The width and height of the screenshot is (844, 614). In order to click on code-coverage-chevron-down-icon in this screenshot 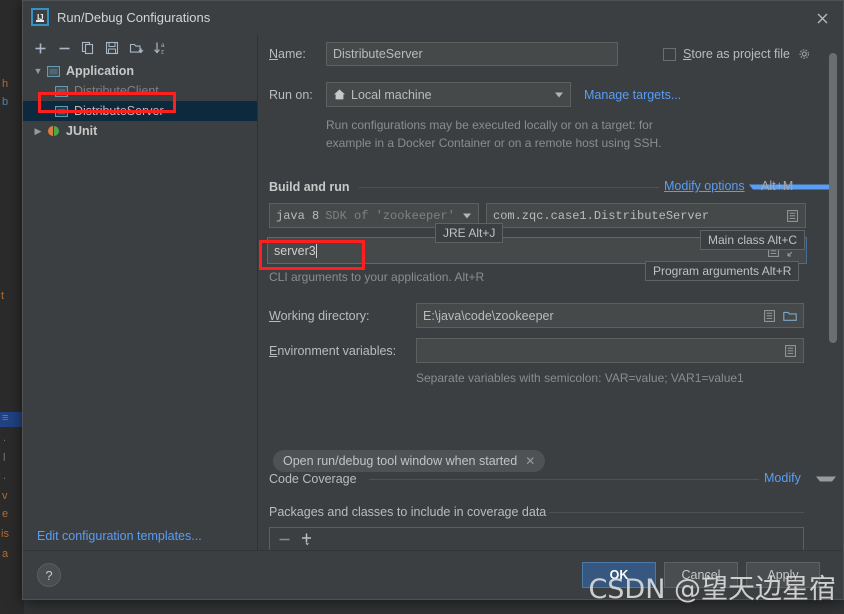, I will do `click(826, 479)`.